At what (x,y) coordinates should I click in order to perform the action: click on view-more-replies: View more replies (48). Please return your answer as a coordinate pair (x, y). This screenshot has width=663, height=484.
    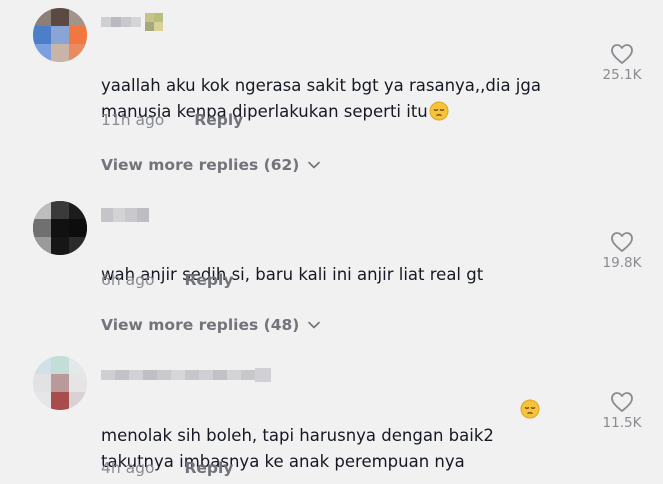
    Looking at the image, I should click on (211, 325).